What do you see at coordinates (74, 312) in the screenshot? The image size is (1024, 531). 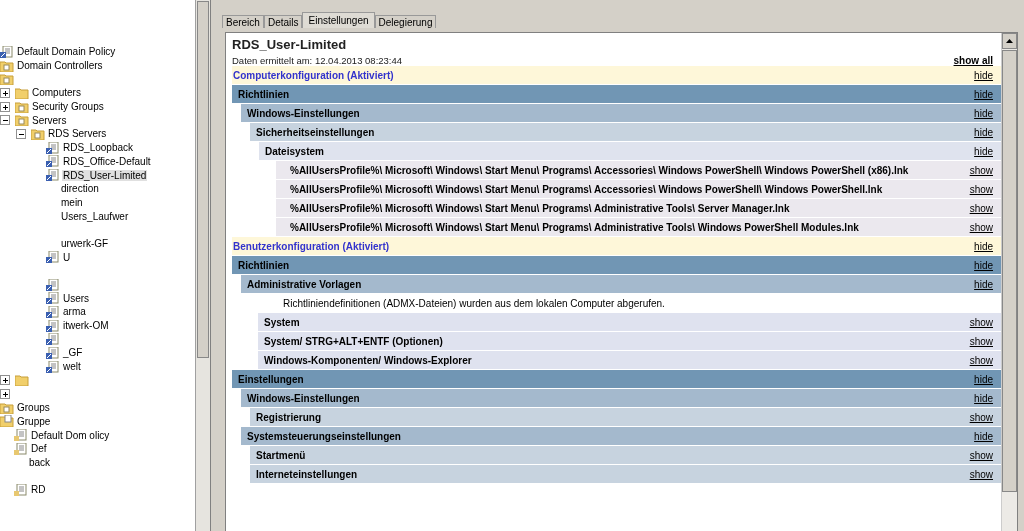 I see `tree-item: arma` at bounding box center [74, 312].